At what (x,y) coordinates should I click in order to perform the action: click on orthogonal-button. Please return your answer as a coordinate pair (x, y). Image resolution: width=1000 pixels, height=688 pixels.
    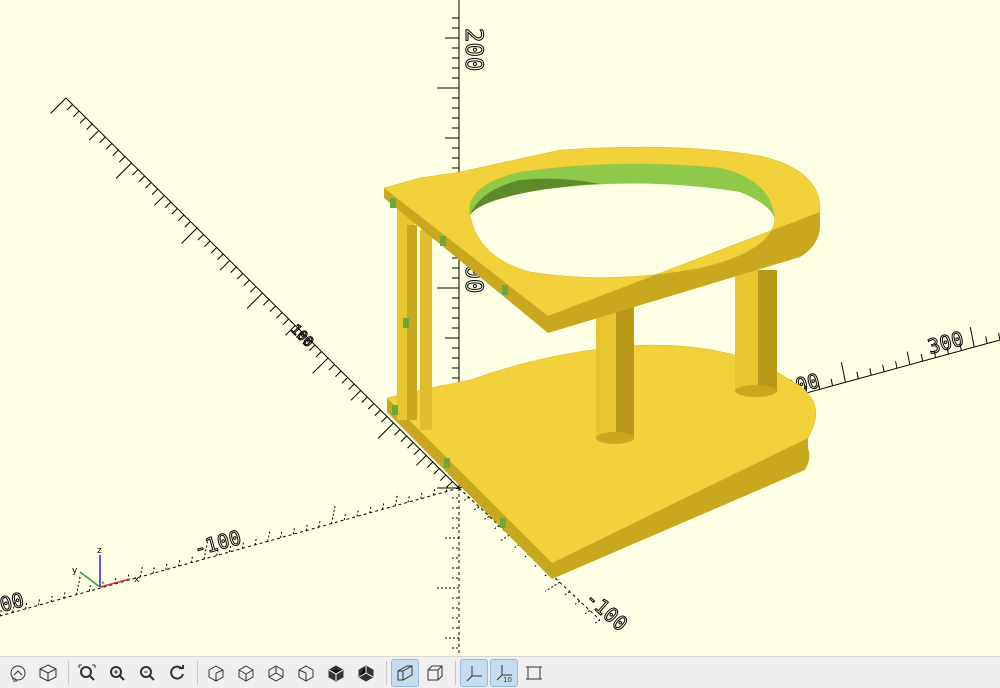
    Looking at the image, I should click on (435, 673).